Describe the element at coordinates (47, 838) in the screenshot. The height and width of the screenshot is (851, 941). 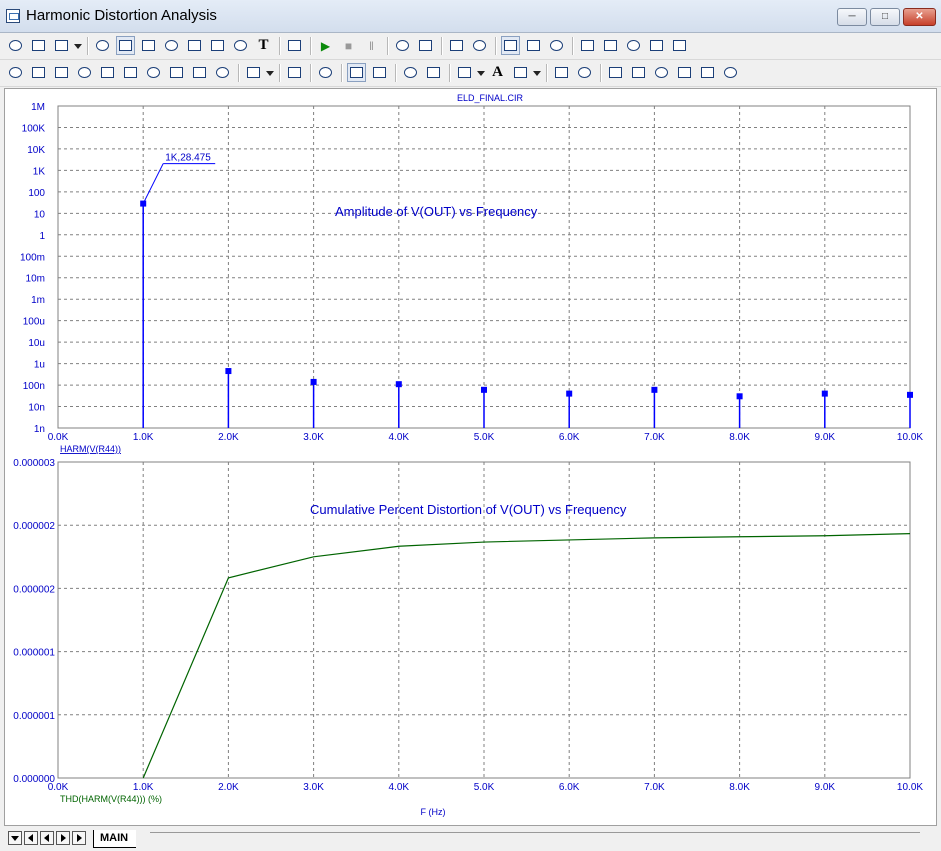
I see `prev-page-button` at that location.